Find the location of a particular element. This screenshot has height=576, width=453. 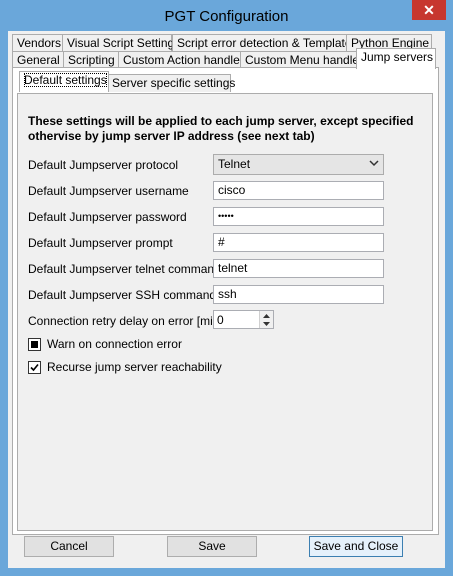

username-input: cisco is located at coordinates (298, 190).